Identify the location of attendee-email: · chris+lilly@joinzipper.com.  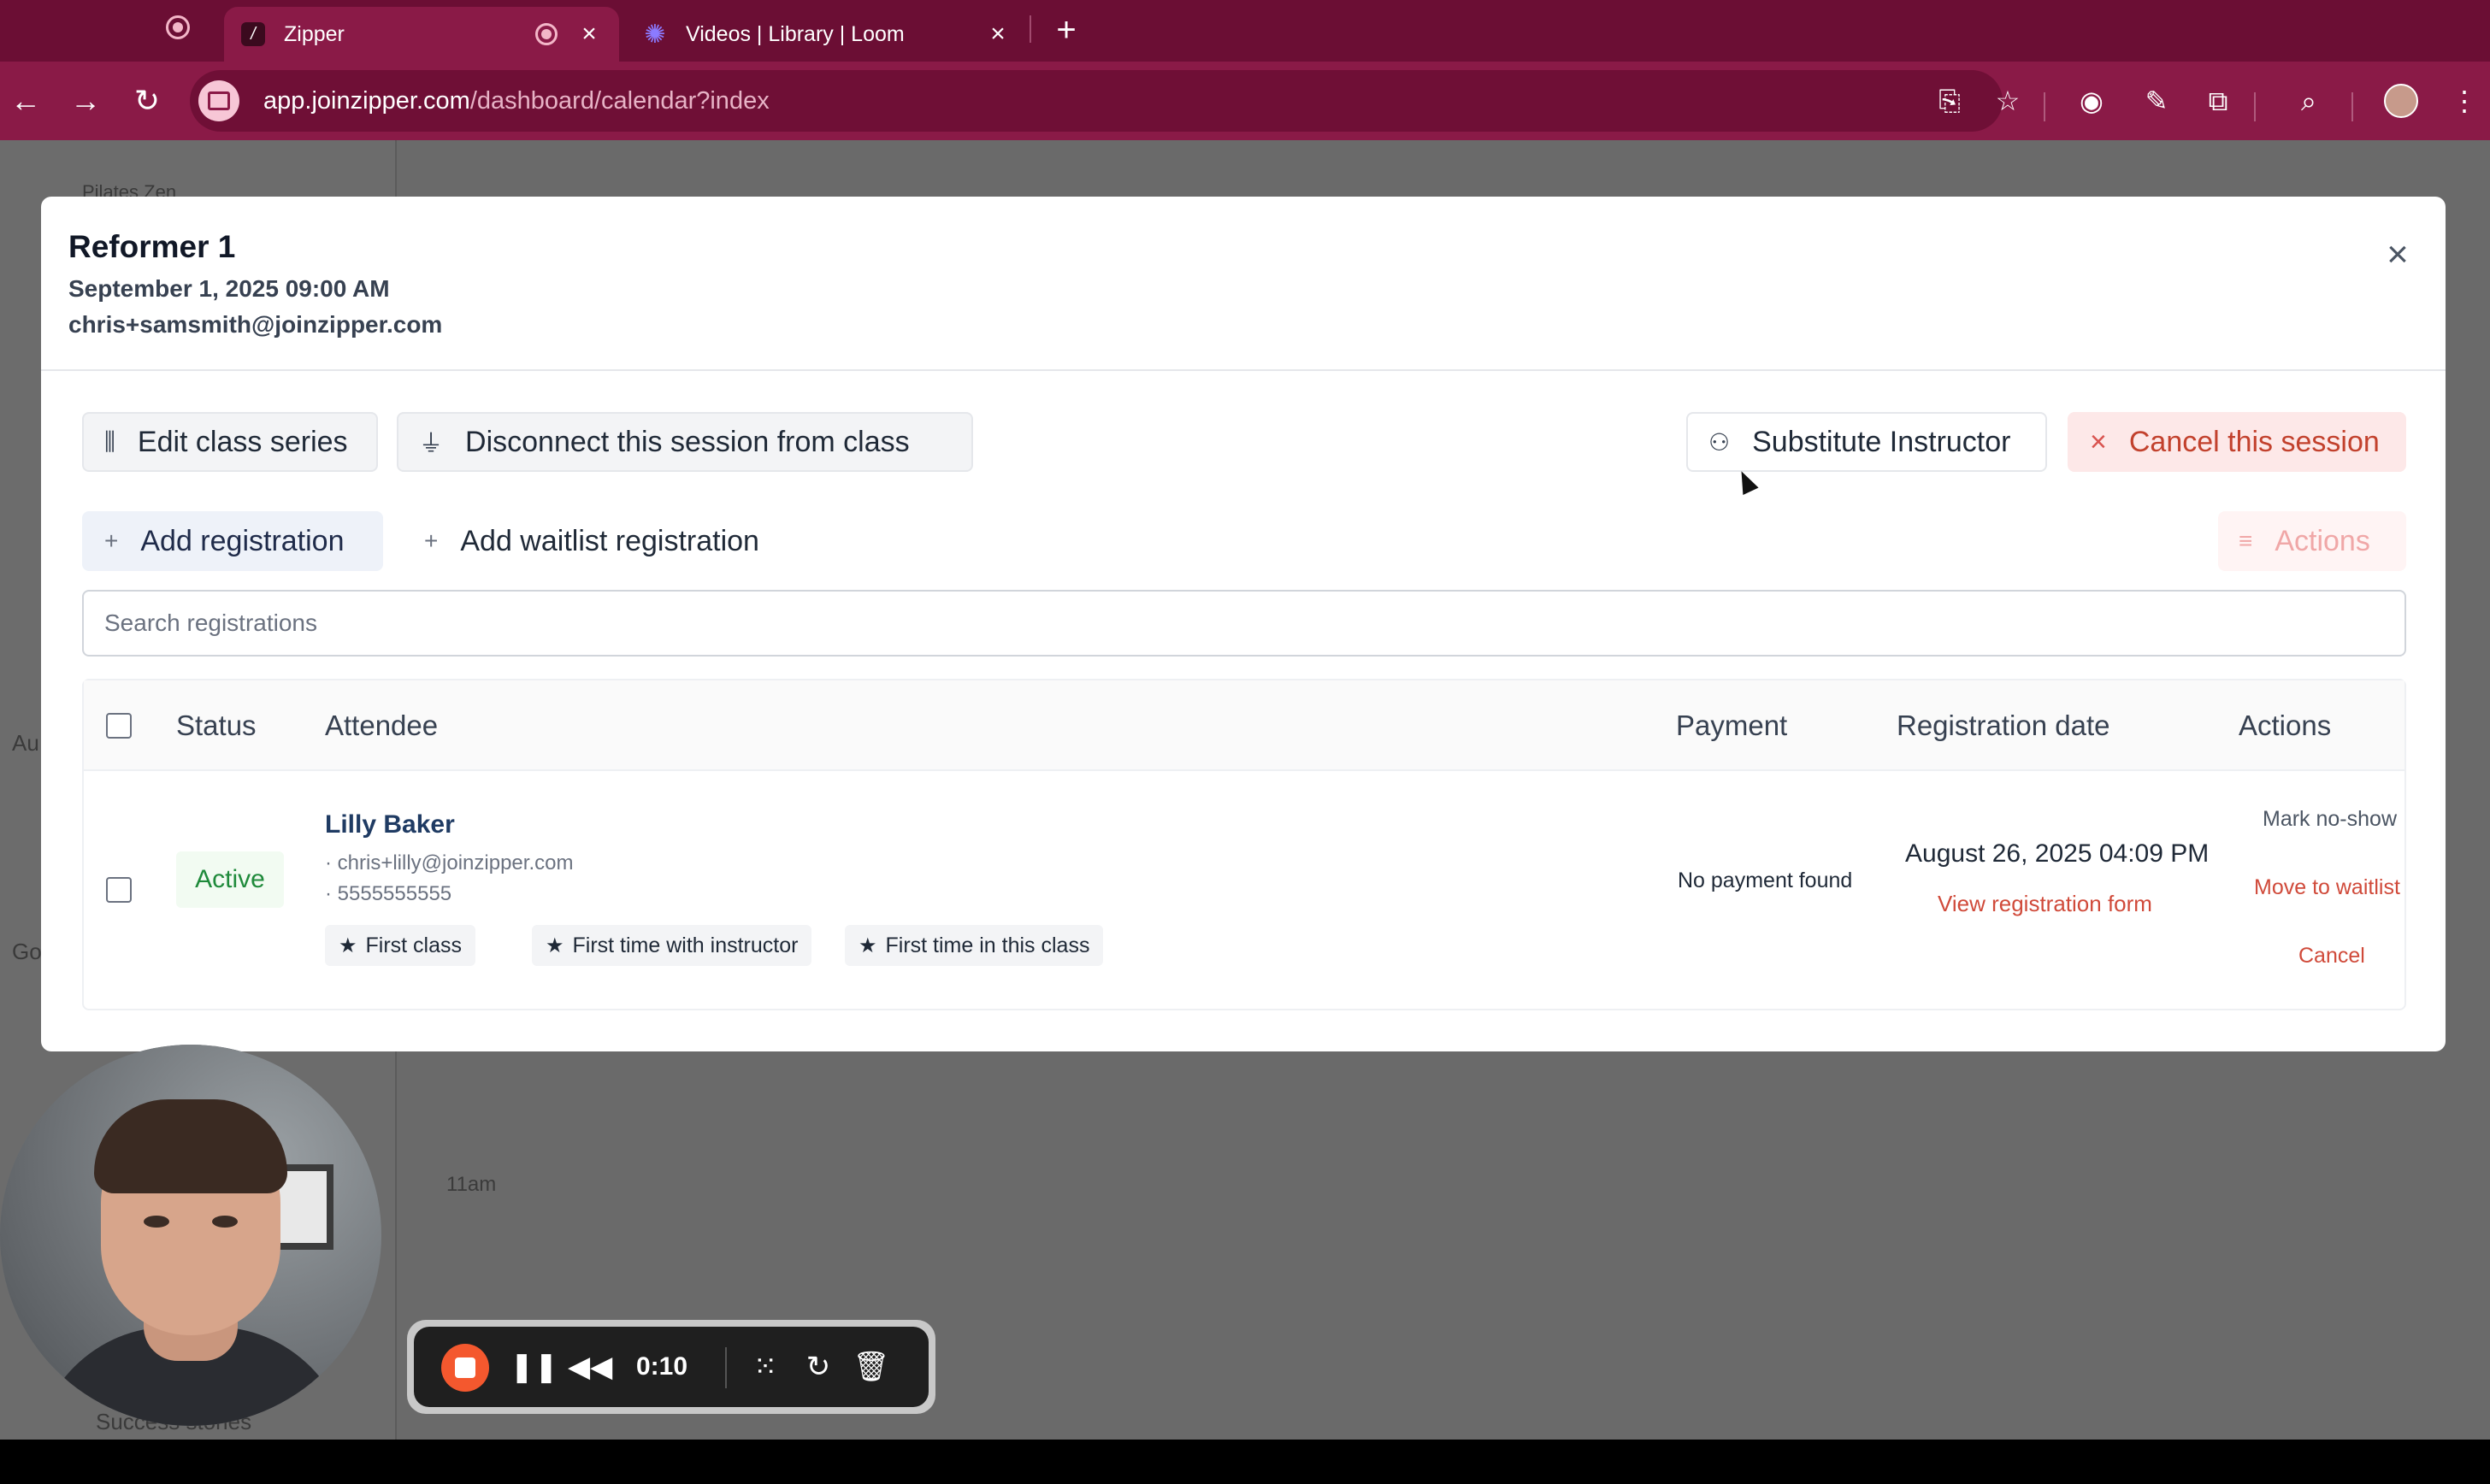
(449, 862).